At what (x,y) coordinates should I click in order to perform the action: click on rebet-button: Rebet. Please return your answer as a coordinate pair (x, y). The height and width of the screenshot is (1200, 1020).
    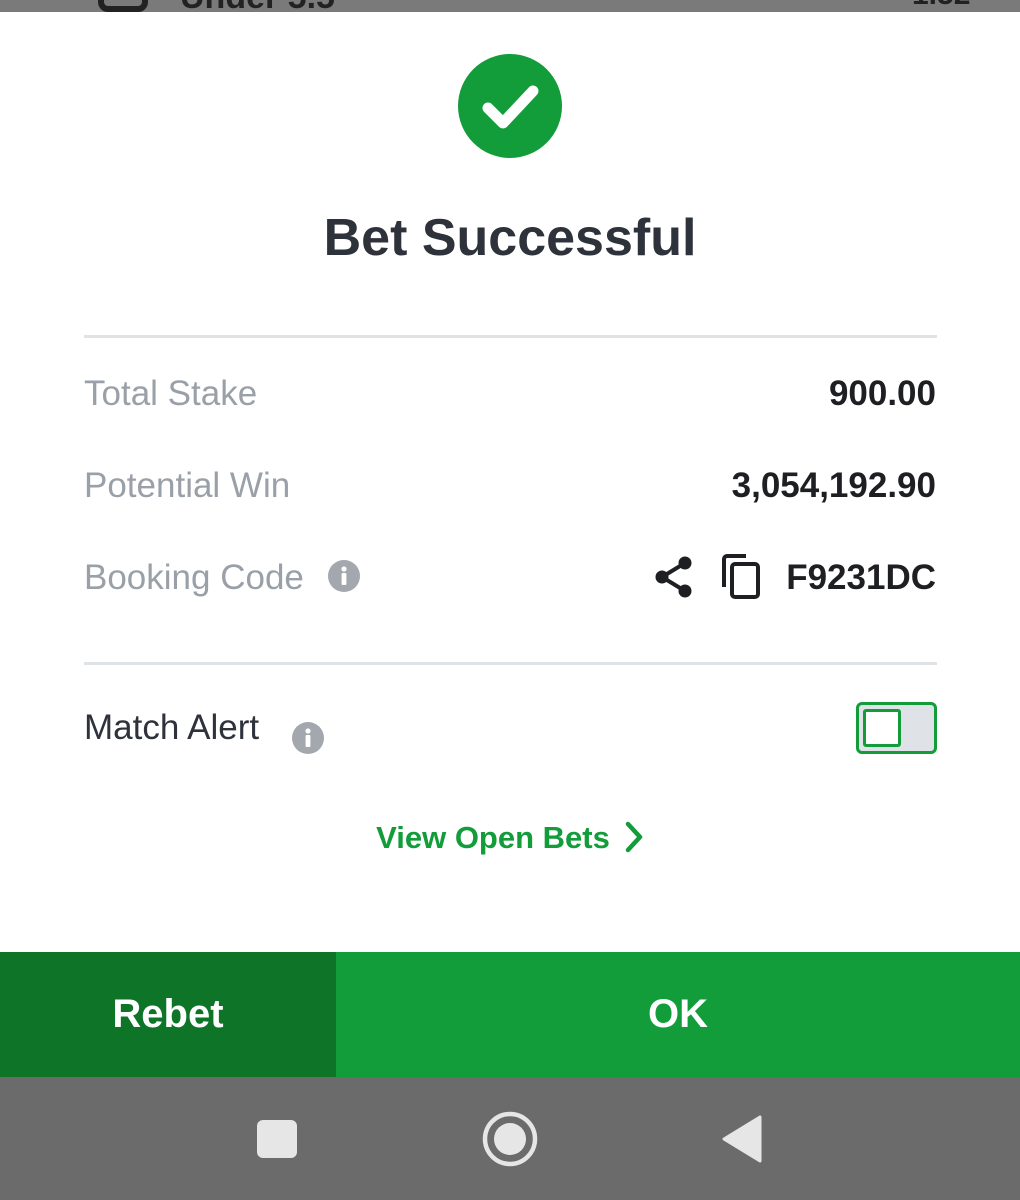
    Looking at the image, I should click on (168, 1014).